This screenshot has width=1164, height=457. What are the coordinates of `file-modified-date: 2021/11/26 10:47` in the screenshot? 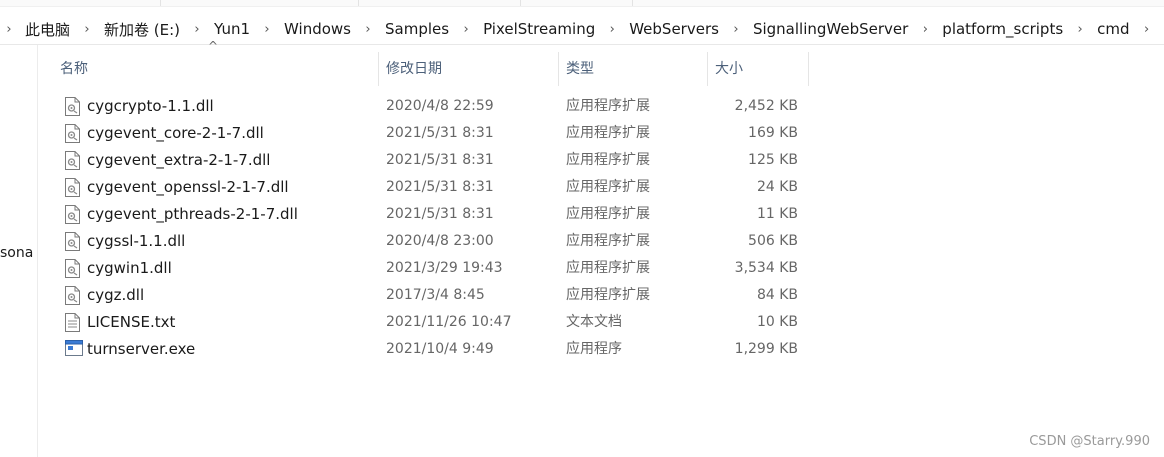 It's located at (449, 322).